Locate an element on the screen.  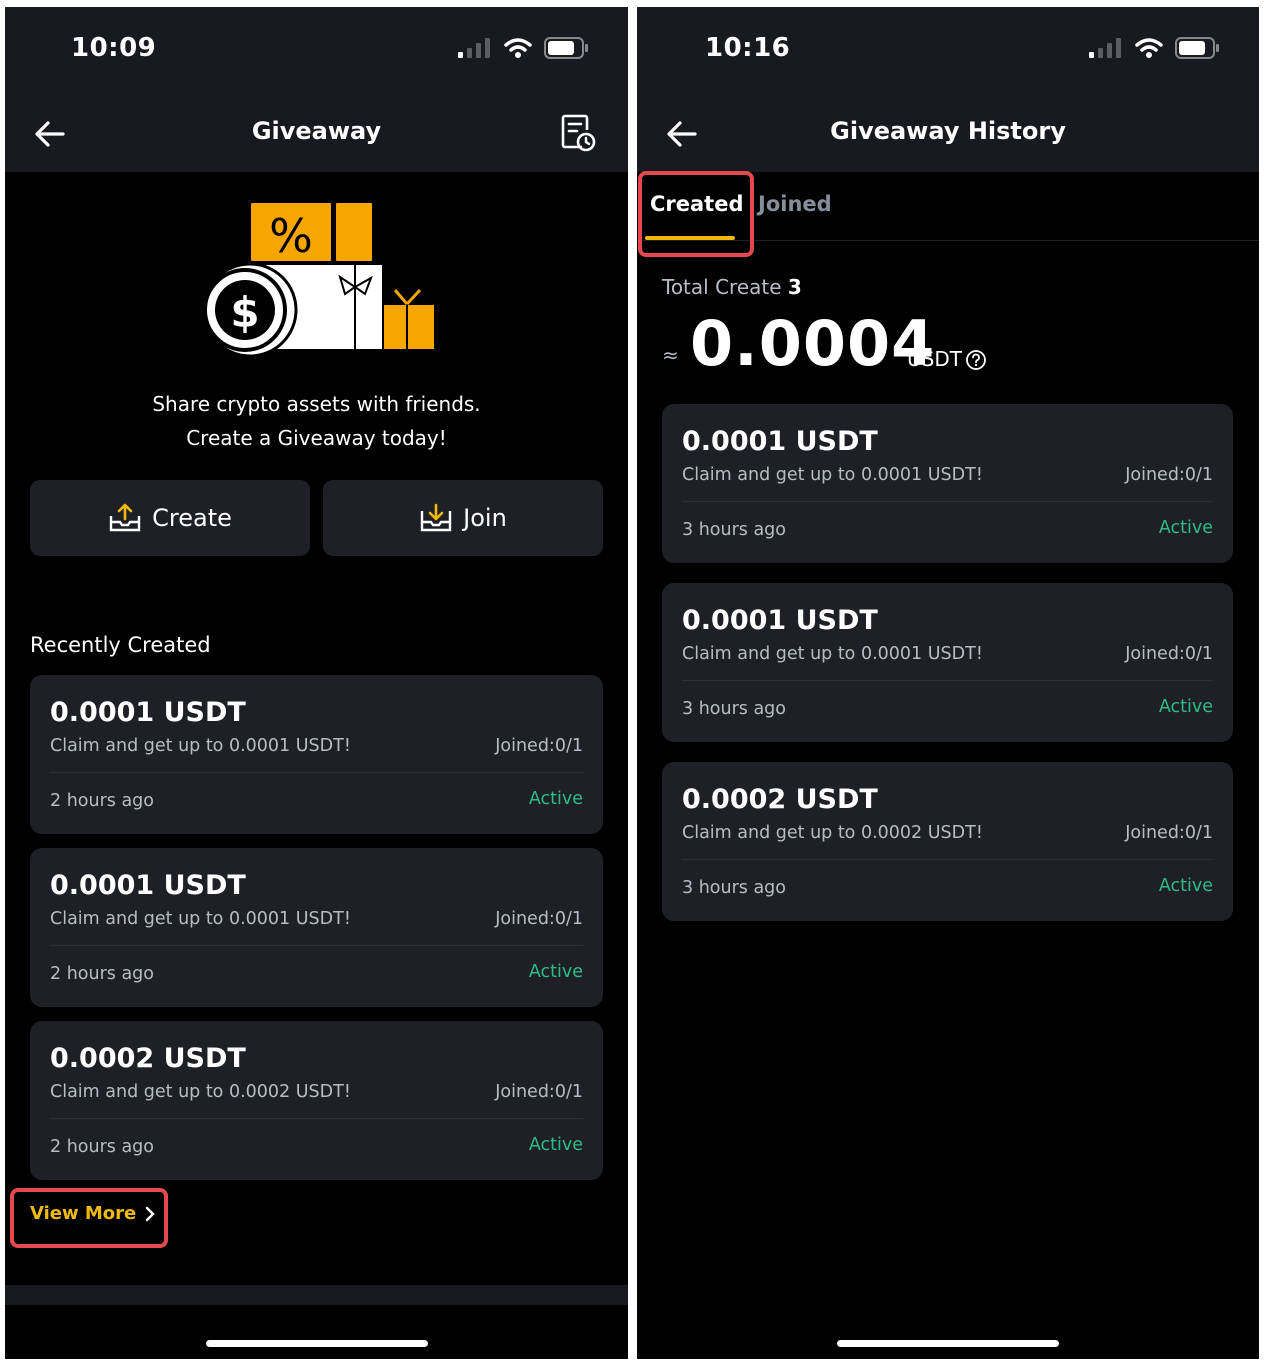
giveaway-illustration: % $ is located at coordinates (318, 280).